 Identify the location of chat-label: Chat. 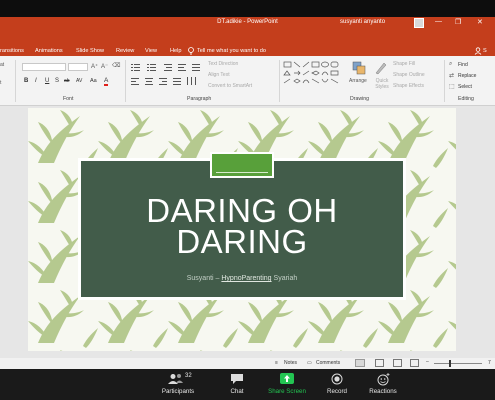
(237, 391).